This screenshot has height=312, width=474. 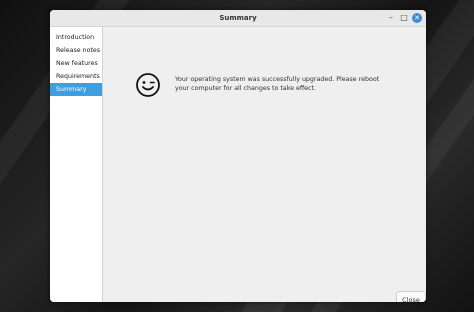 I want to click on sidebar-item-release-notes: Release notes, so click(x=76, y=50).